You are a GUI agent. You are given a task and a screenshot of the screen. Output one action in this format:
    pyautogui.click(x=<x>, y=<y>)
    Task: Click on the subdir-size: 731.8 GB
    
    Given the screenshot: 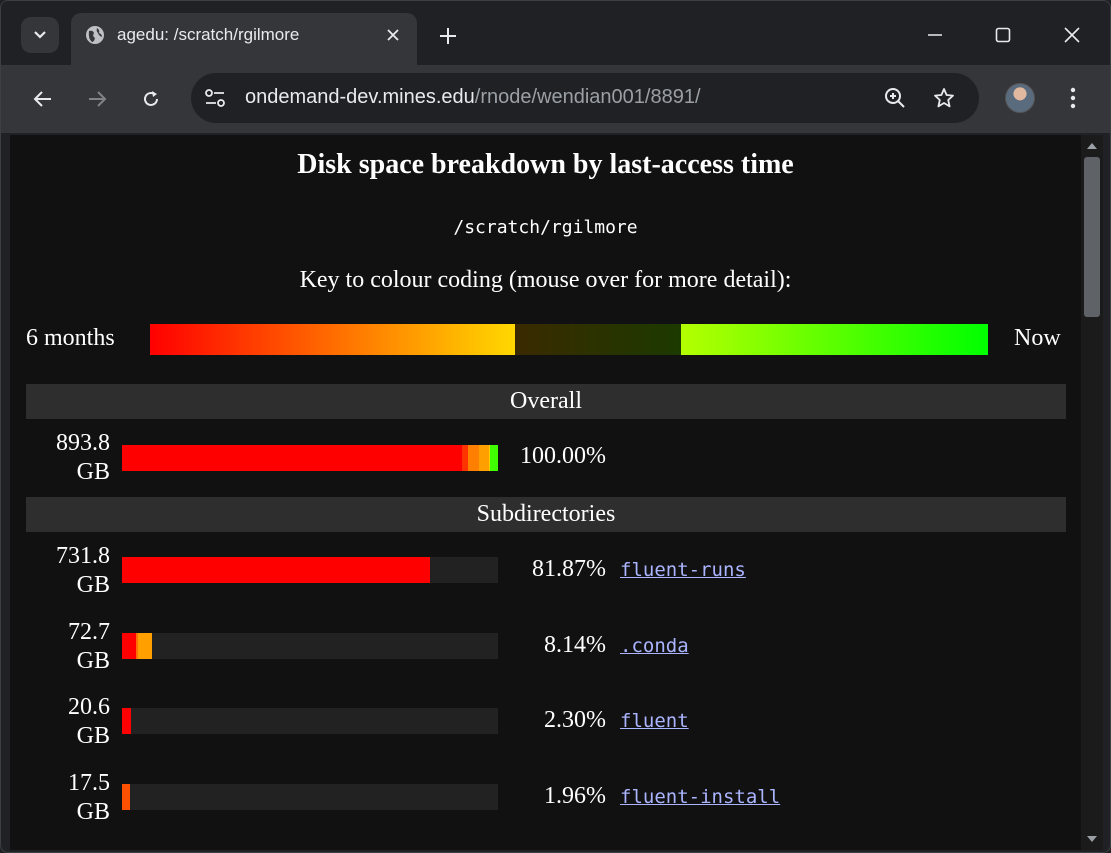 What is the action you would take?
    pyautogui.click(x=68, y=571)
    